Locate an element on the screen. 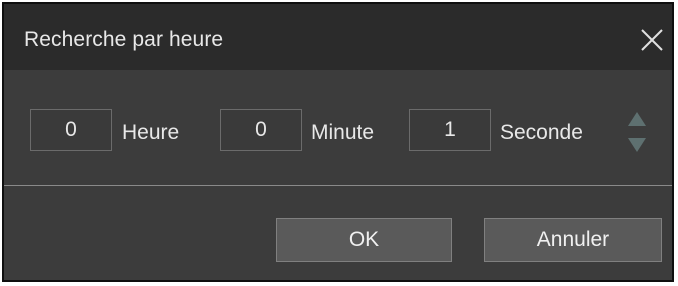  hours-label: Heure is located at coordinates (151, 132).